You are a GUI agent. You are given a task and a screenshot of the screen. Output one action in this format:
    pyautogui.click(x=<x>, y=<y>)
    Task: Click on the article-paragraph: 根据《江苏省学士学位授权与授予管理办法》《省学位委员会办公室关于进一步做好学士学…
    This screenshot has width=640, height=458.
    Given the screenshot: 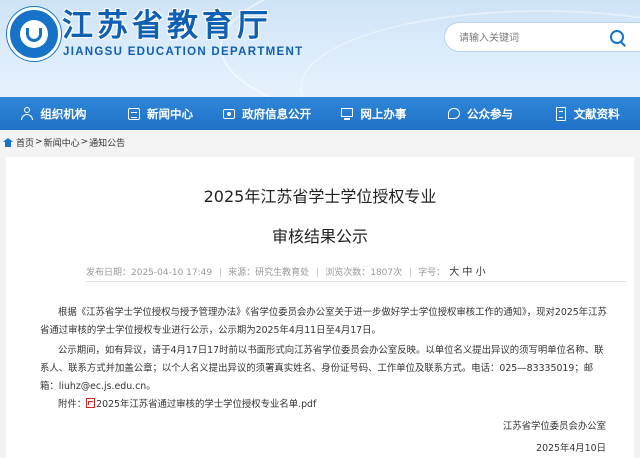 What is the action you would take?
    pyautogui.click(x=323, y=321)
    